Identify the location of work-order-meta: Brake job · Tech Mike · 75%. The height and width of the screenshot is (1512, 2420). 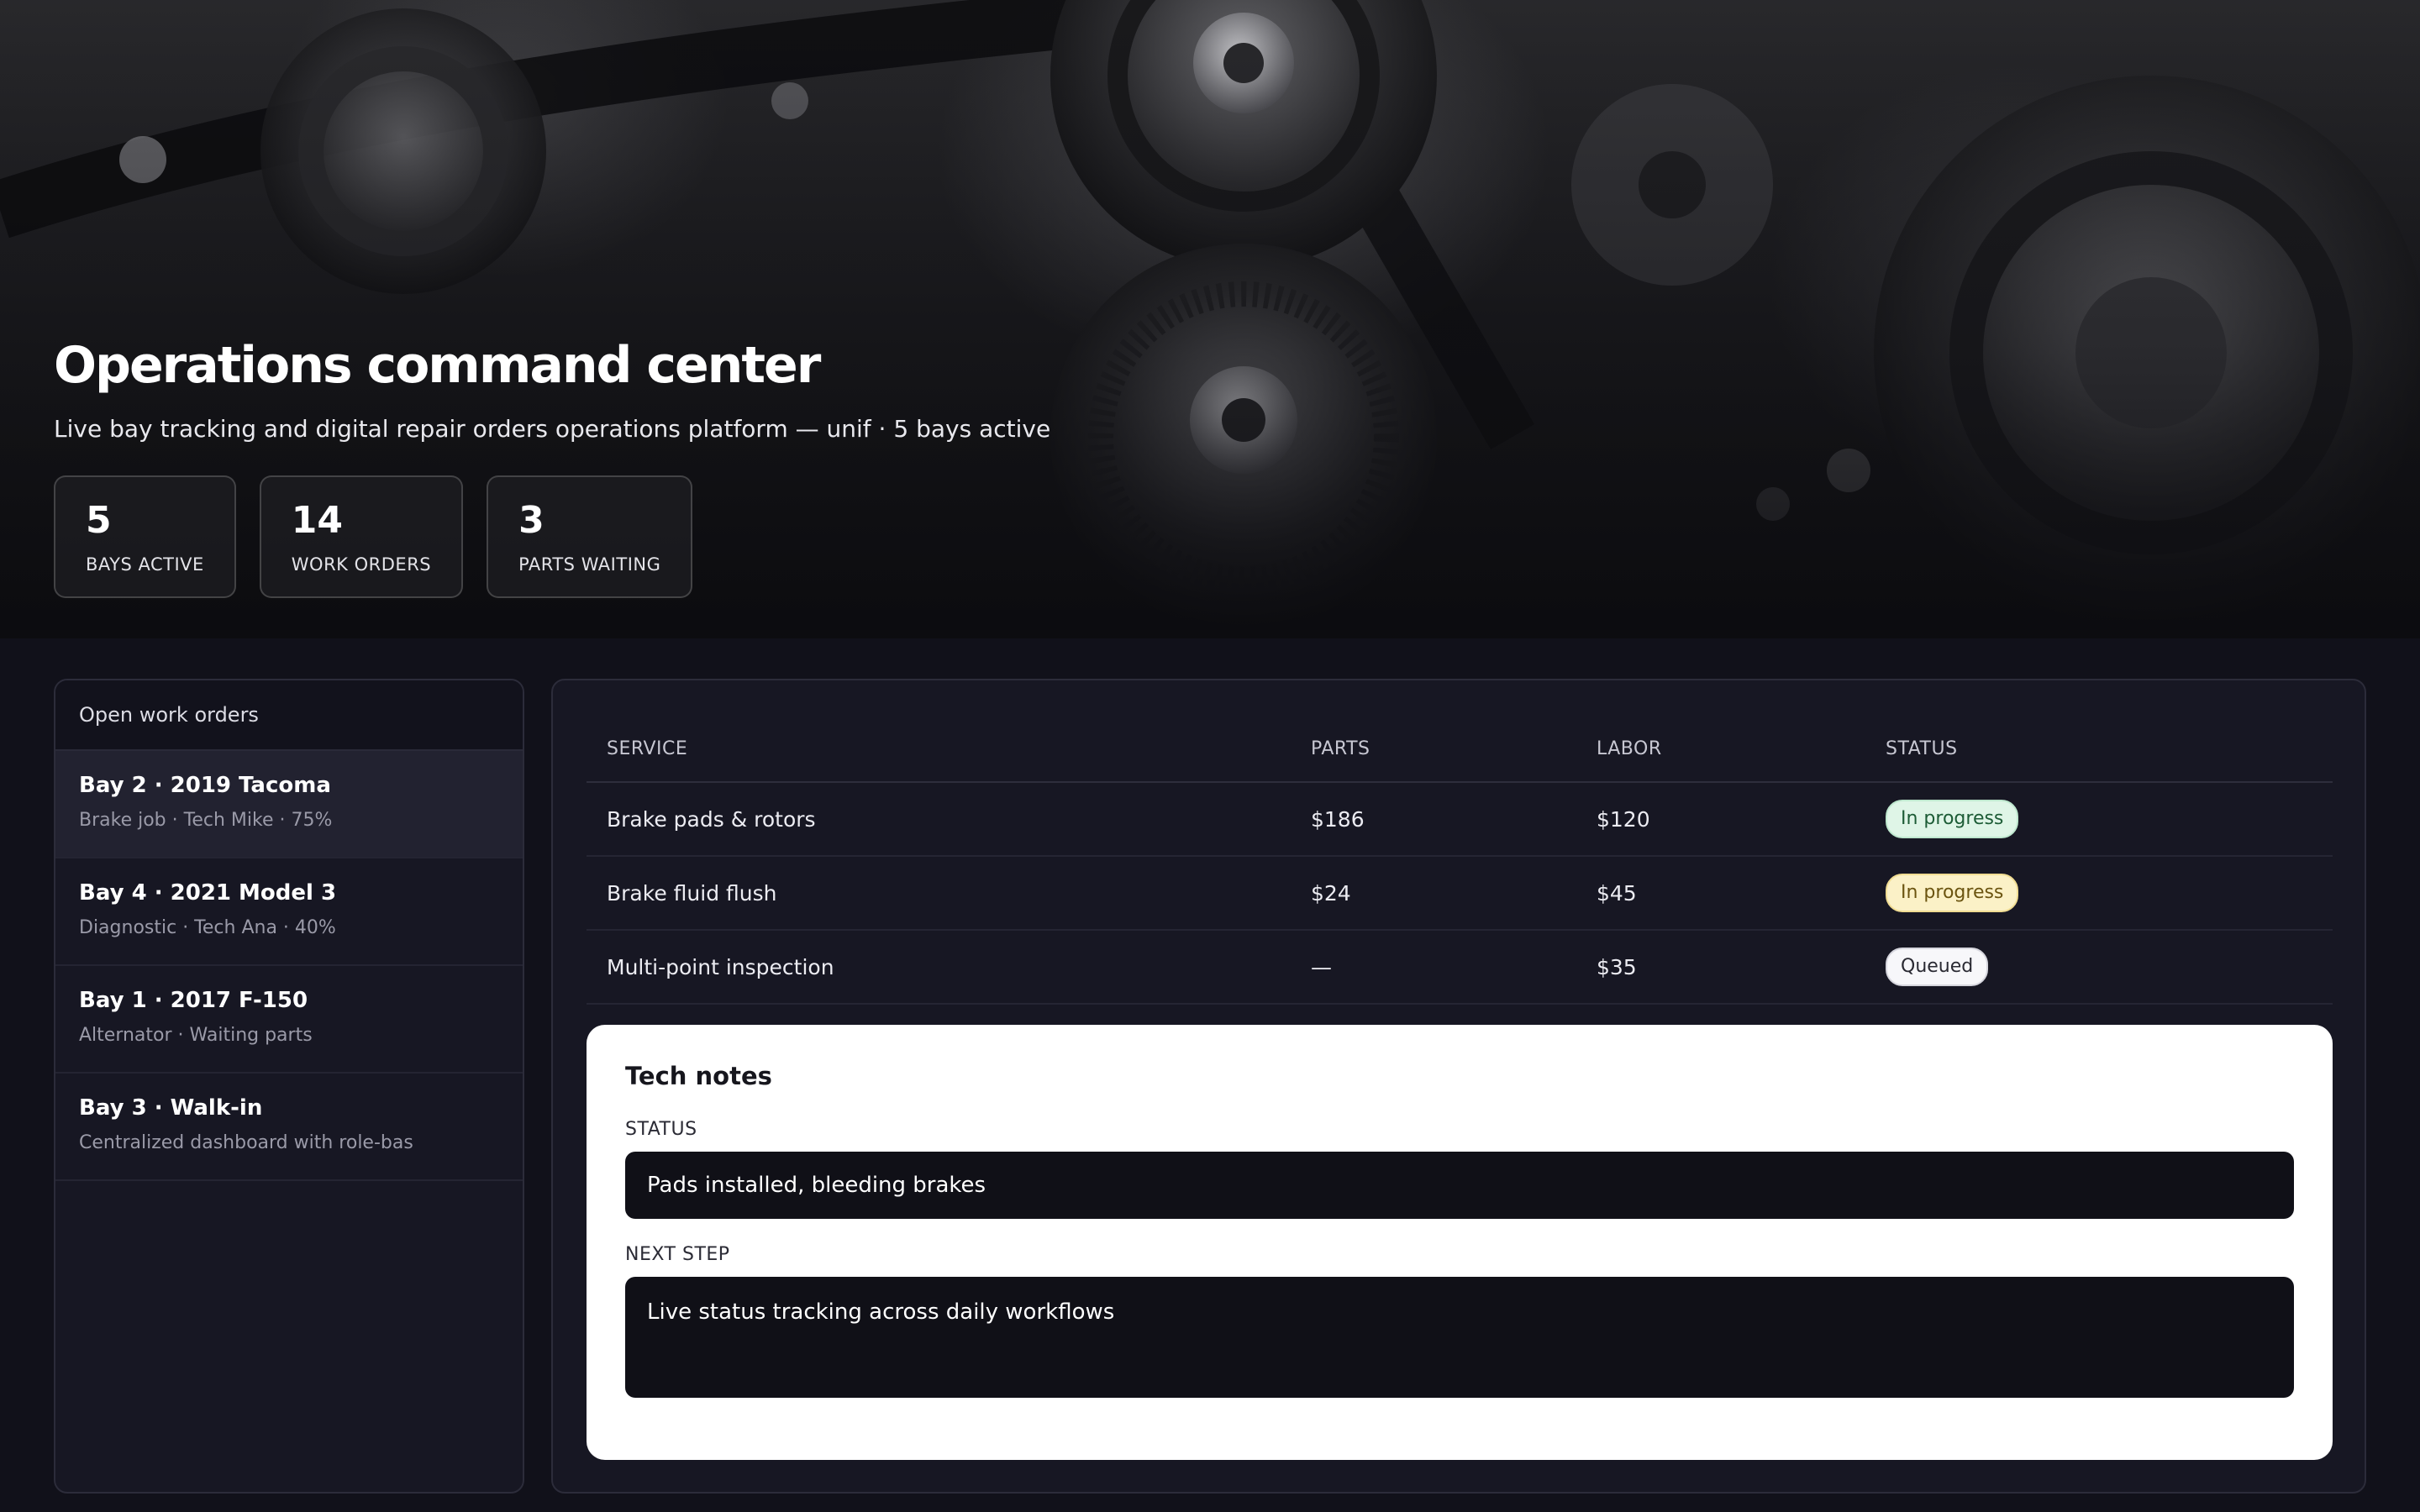
(206, 820).